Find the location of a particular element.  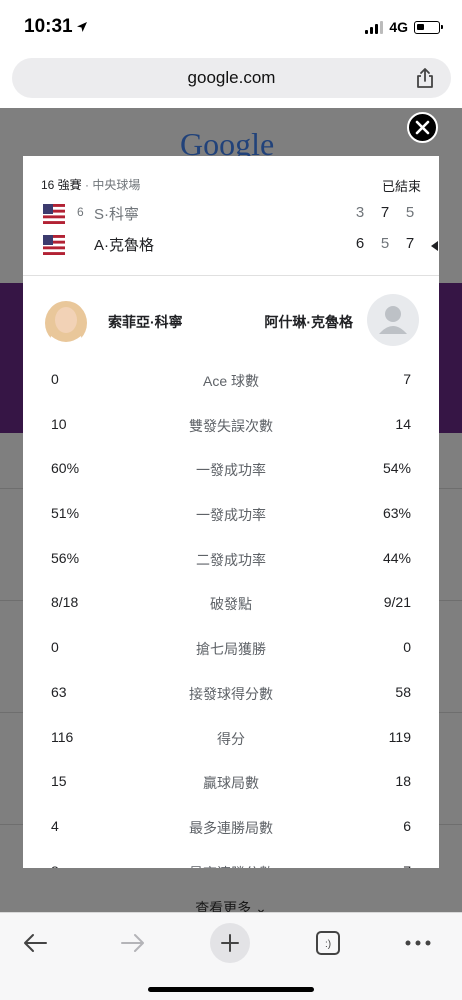

stat-left-value: 63 is located at coordinates (59, 691).